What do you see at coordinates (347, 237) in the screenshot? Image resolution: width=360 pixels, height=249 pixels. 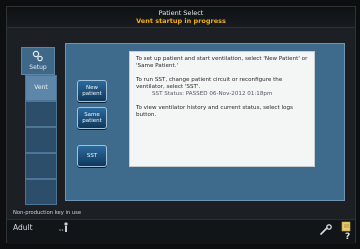 I see `help-icon: ?` at bounding box center [347, 237].